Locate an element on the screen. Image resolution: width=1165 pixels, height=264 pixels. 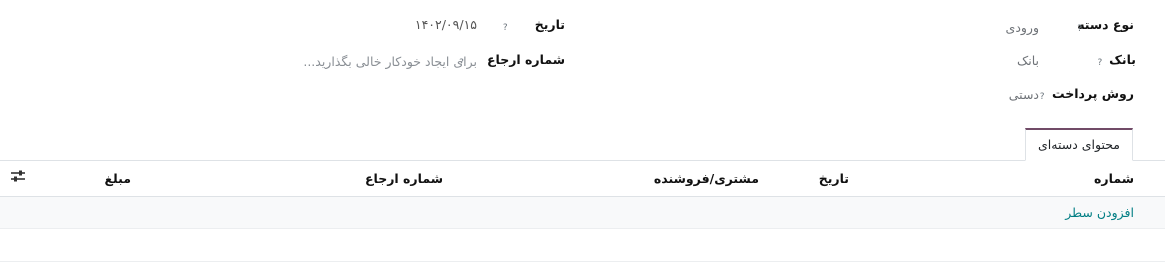
tabs-divider is located at coordinates (582, 160).